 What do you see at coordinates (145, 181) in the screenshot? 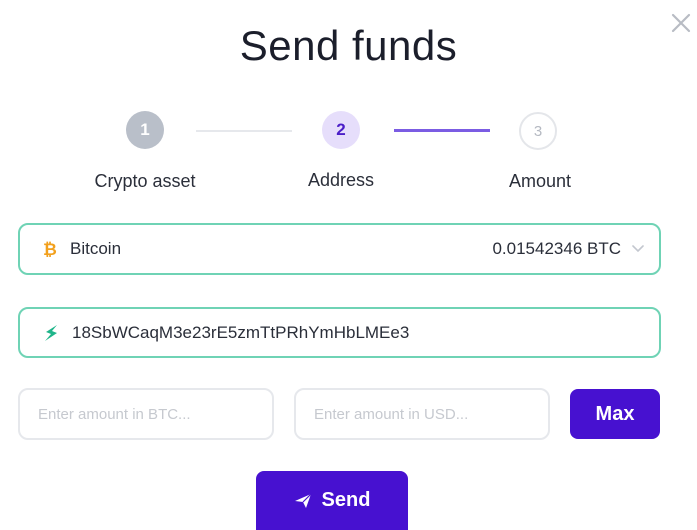
I see `step-1-label: Crypto asset` at bounding box center [145, 181].